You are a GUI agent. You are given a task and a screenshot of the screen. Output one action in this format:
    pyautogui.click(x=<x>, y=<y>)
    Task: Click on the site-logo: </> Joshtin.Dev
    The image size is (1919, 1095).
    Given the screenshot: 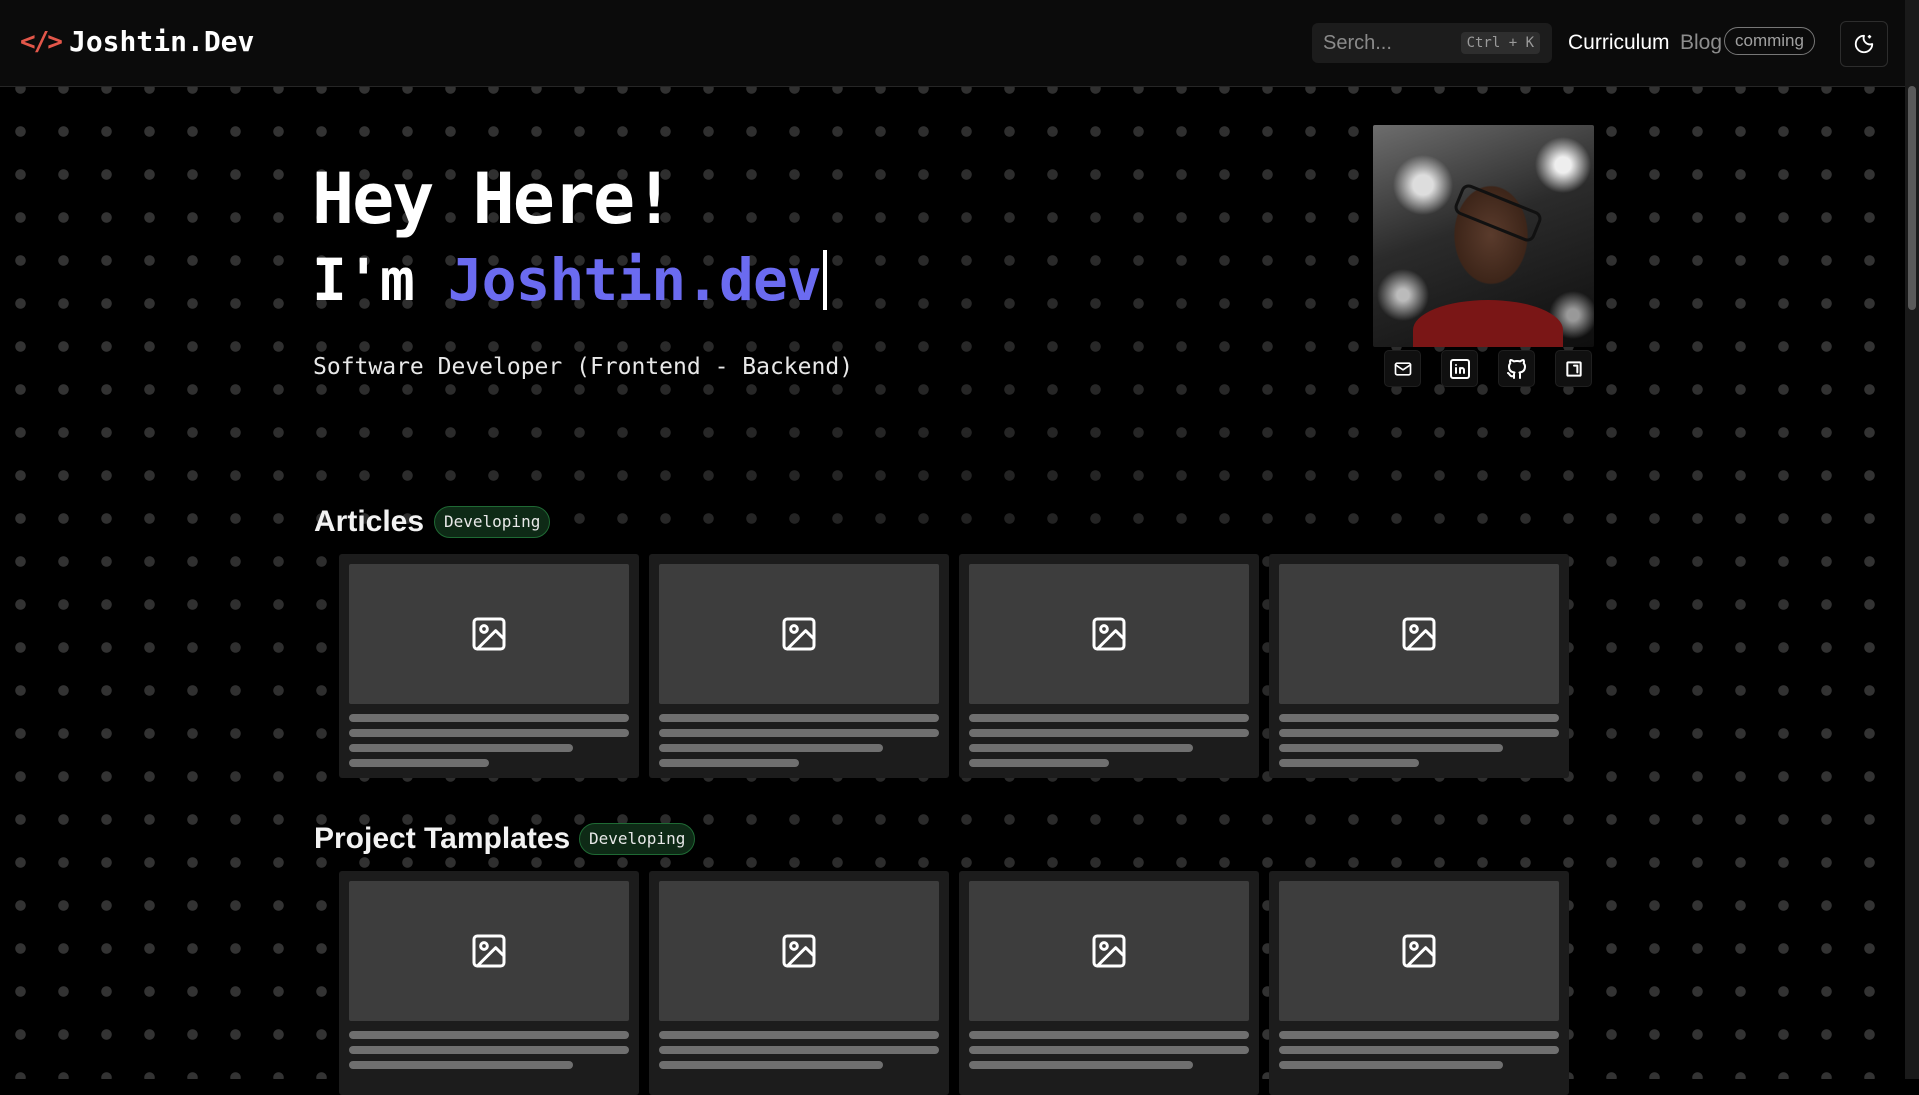 What is the action you would take?
    pyautogui.click(x=137, y=41)
    